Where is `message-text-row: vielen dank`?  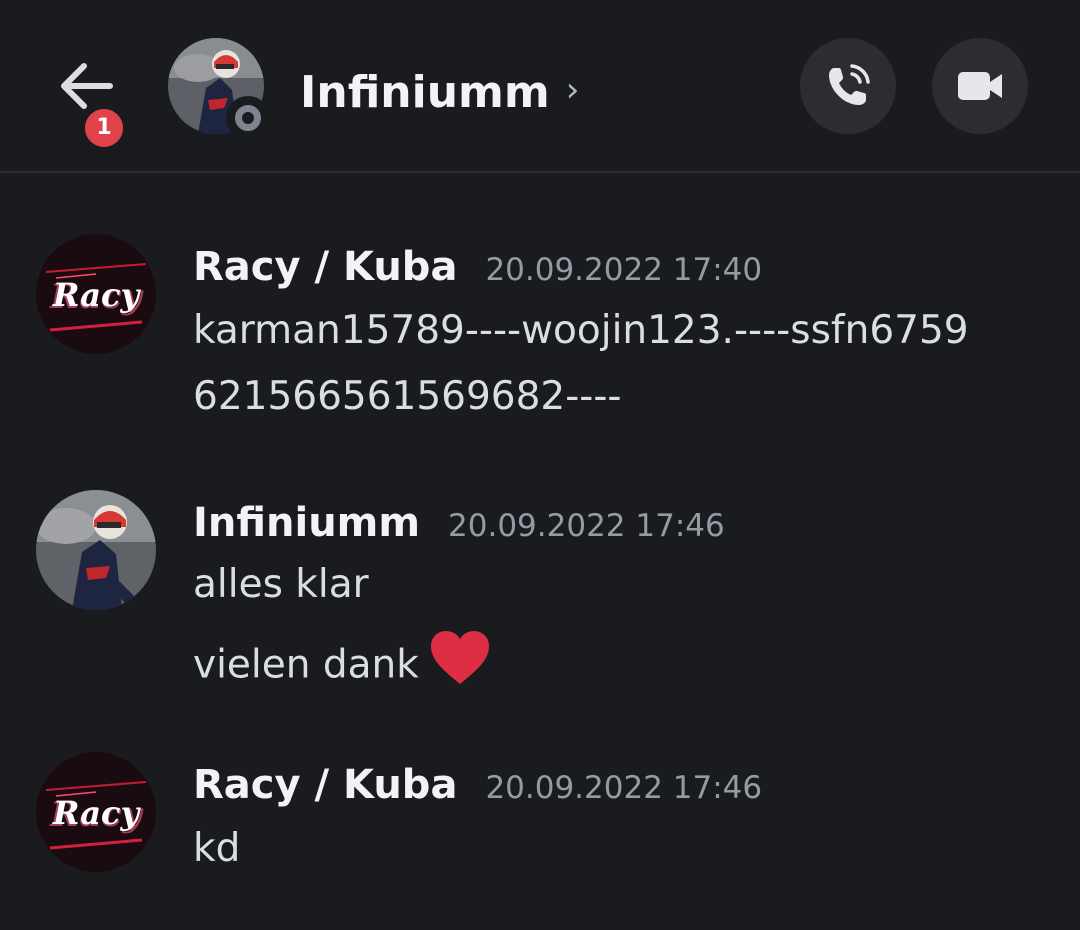
message-text-row: vielen dank is located at coordinates (342, 663).